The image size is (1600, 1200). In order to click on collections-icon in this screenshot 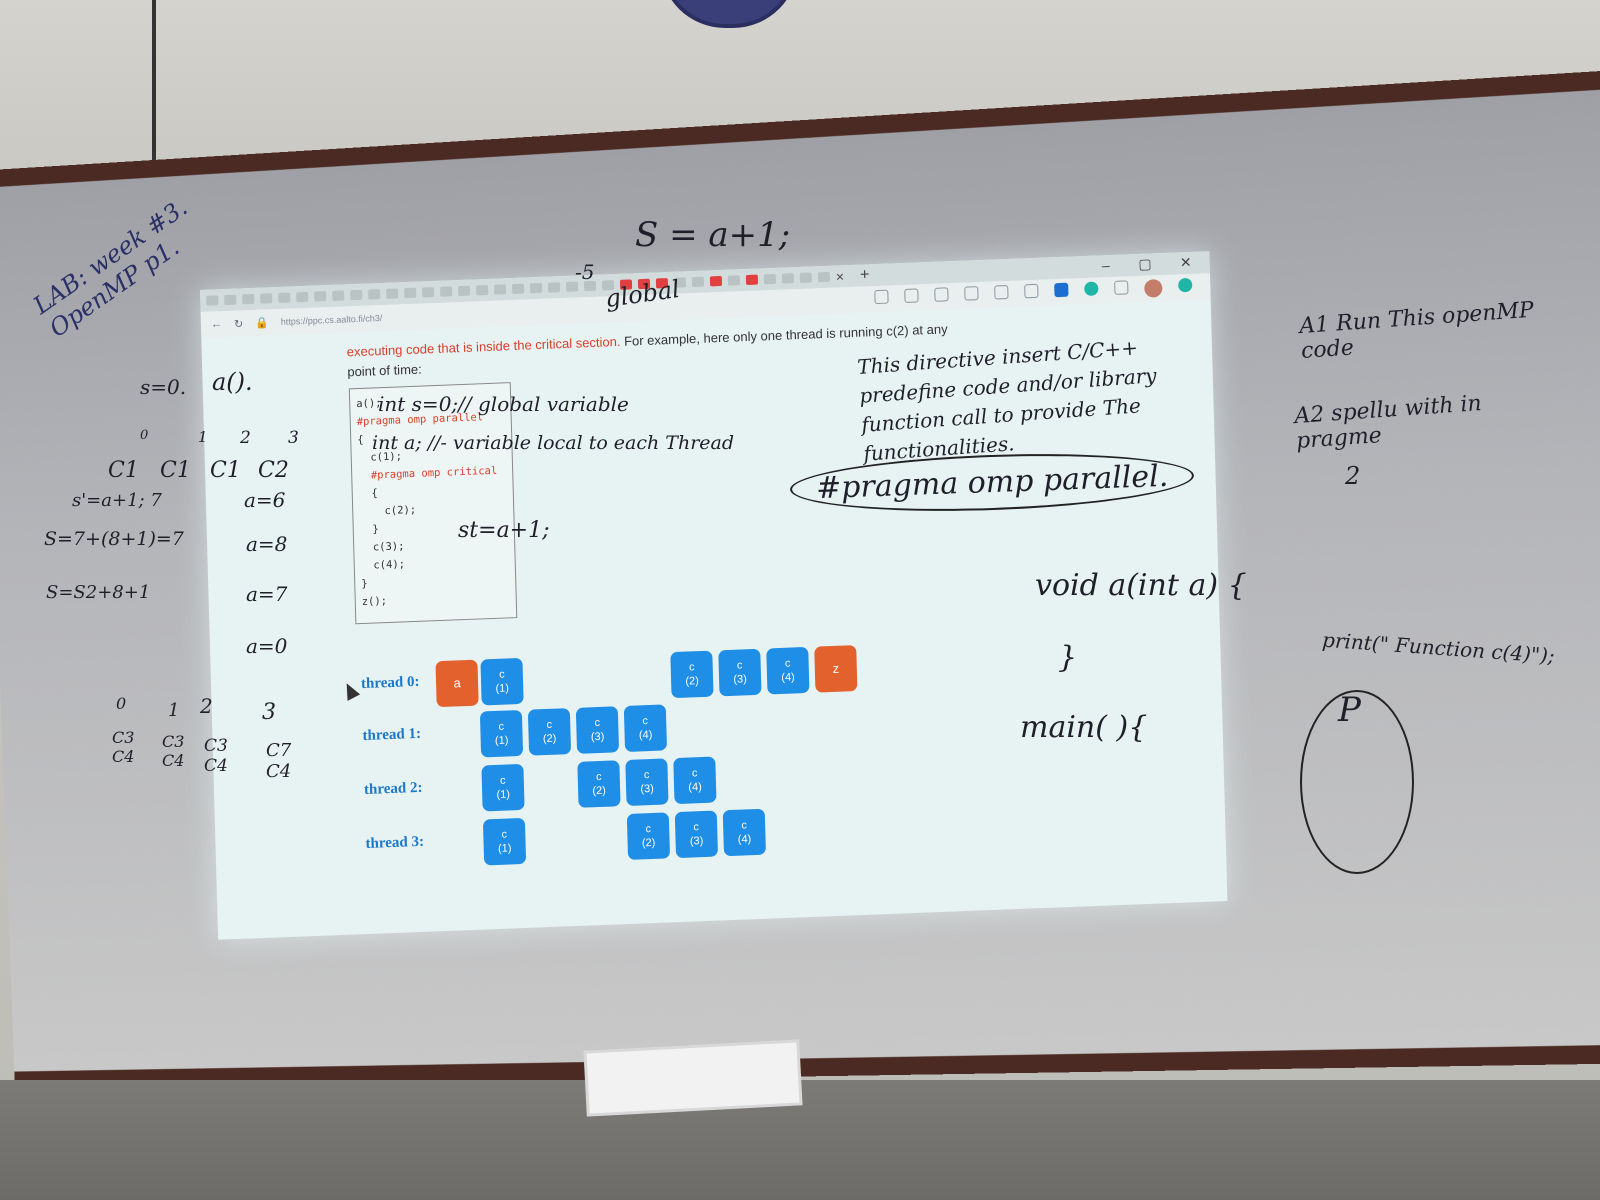, I will do `click(1121, 287)`.